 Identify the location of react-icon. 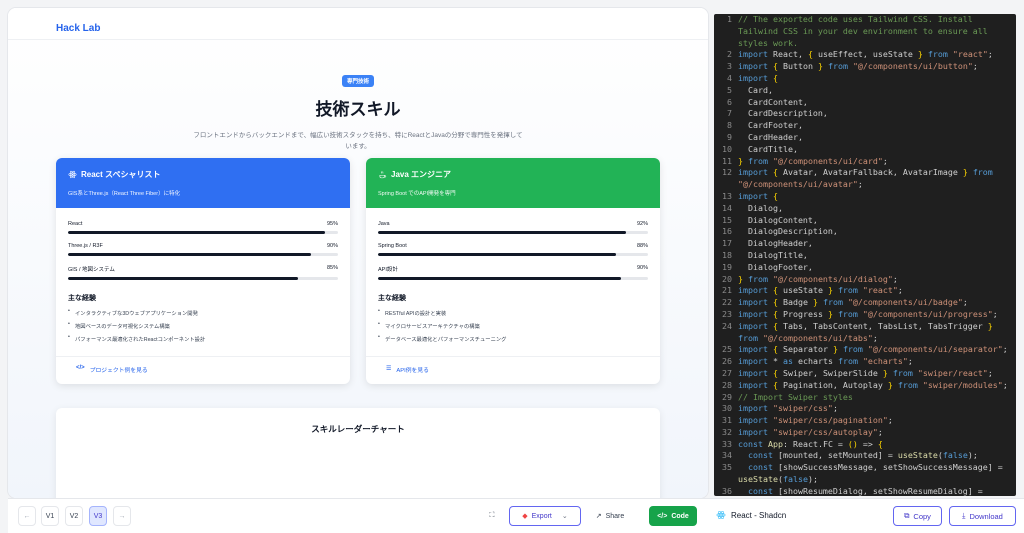
(721, 515).